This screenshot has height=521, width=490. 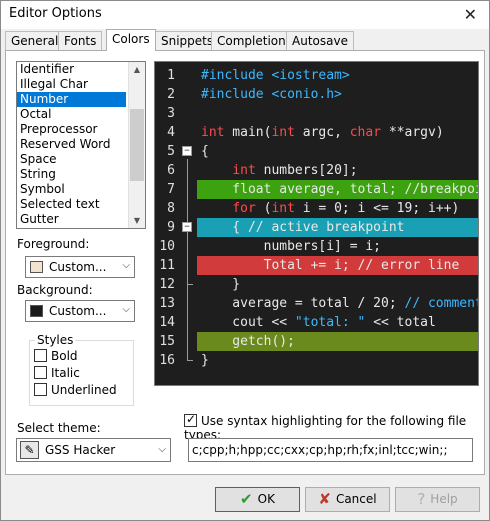 I want to click on code-line: 9 −, so click(x=176, y=227).